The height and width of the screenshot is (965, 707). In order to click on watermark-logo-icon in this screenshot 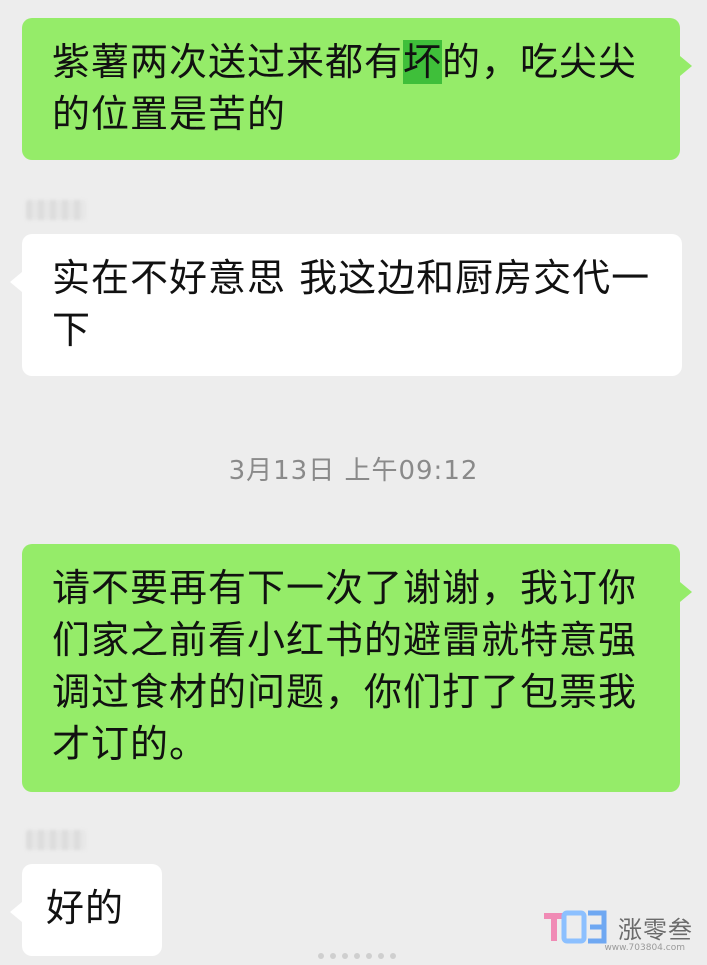, I will do `click(577, 927)`.